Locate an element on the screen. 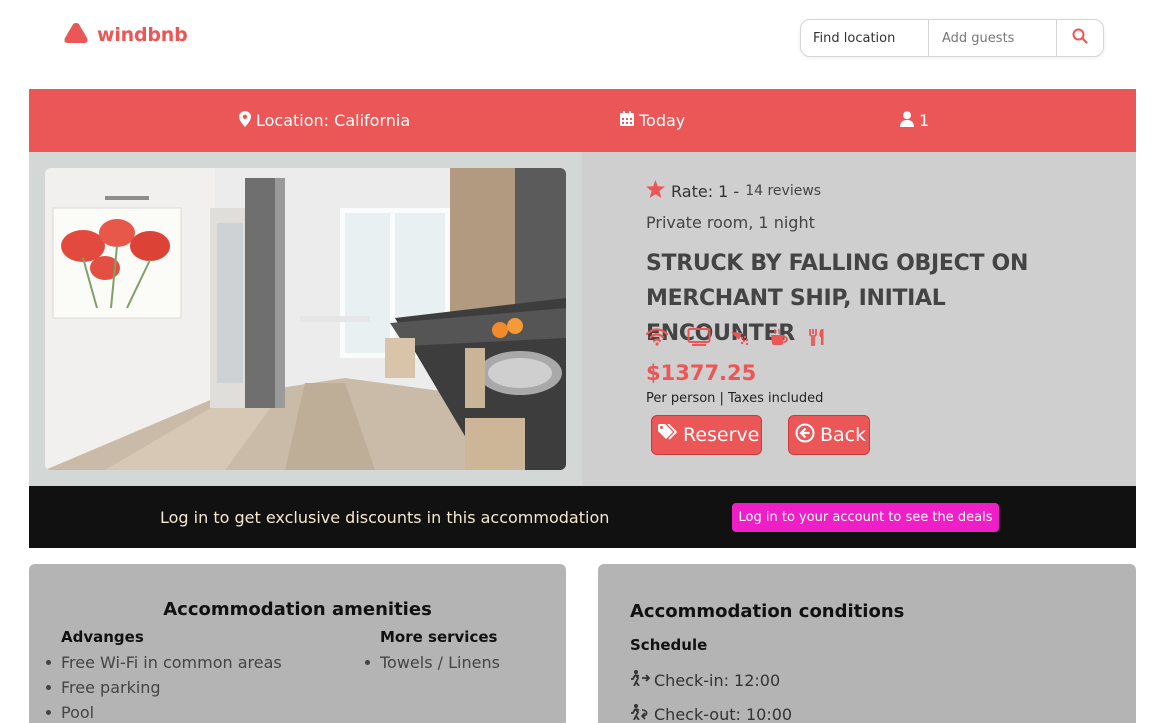 The width and height of the screenshot is (1166, 723). check-in-row: Check-in: 12:00 is located at coordinates (705, 680).